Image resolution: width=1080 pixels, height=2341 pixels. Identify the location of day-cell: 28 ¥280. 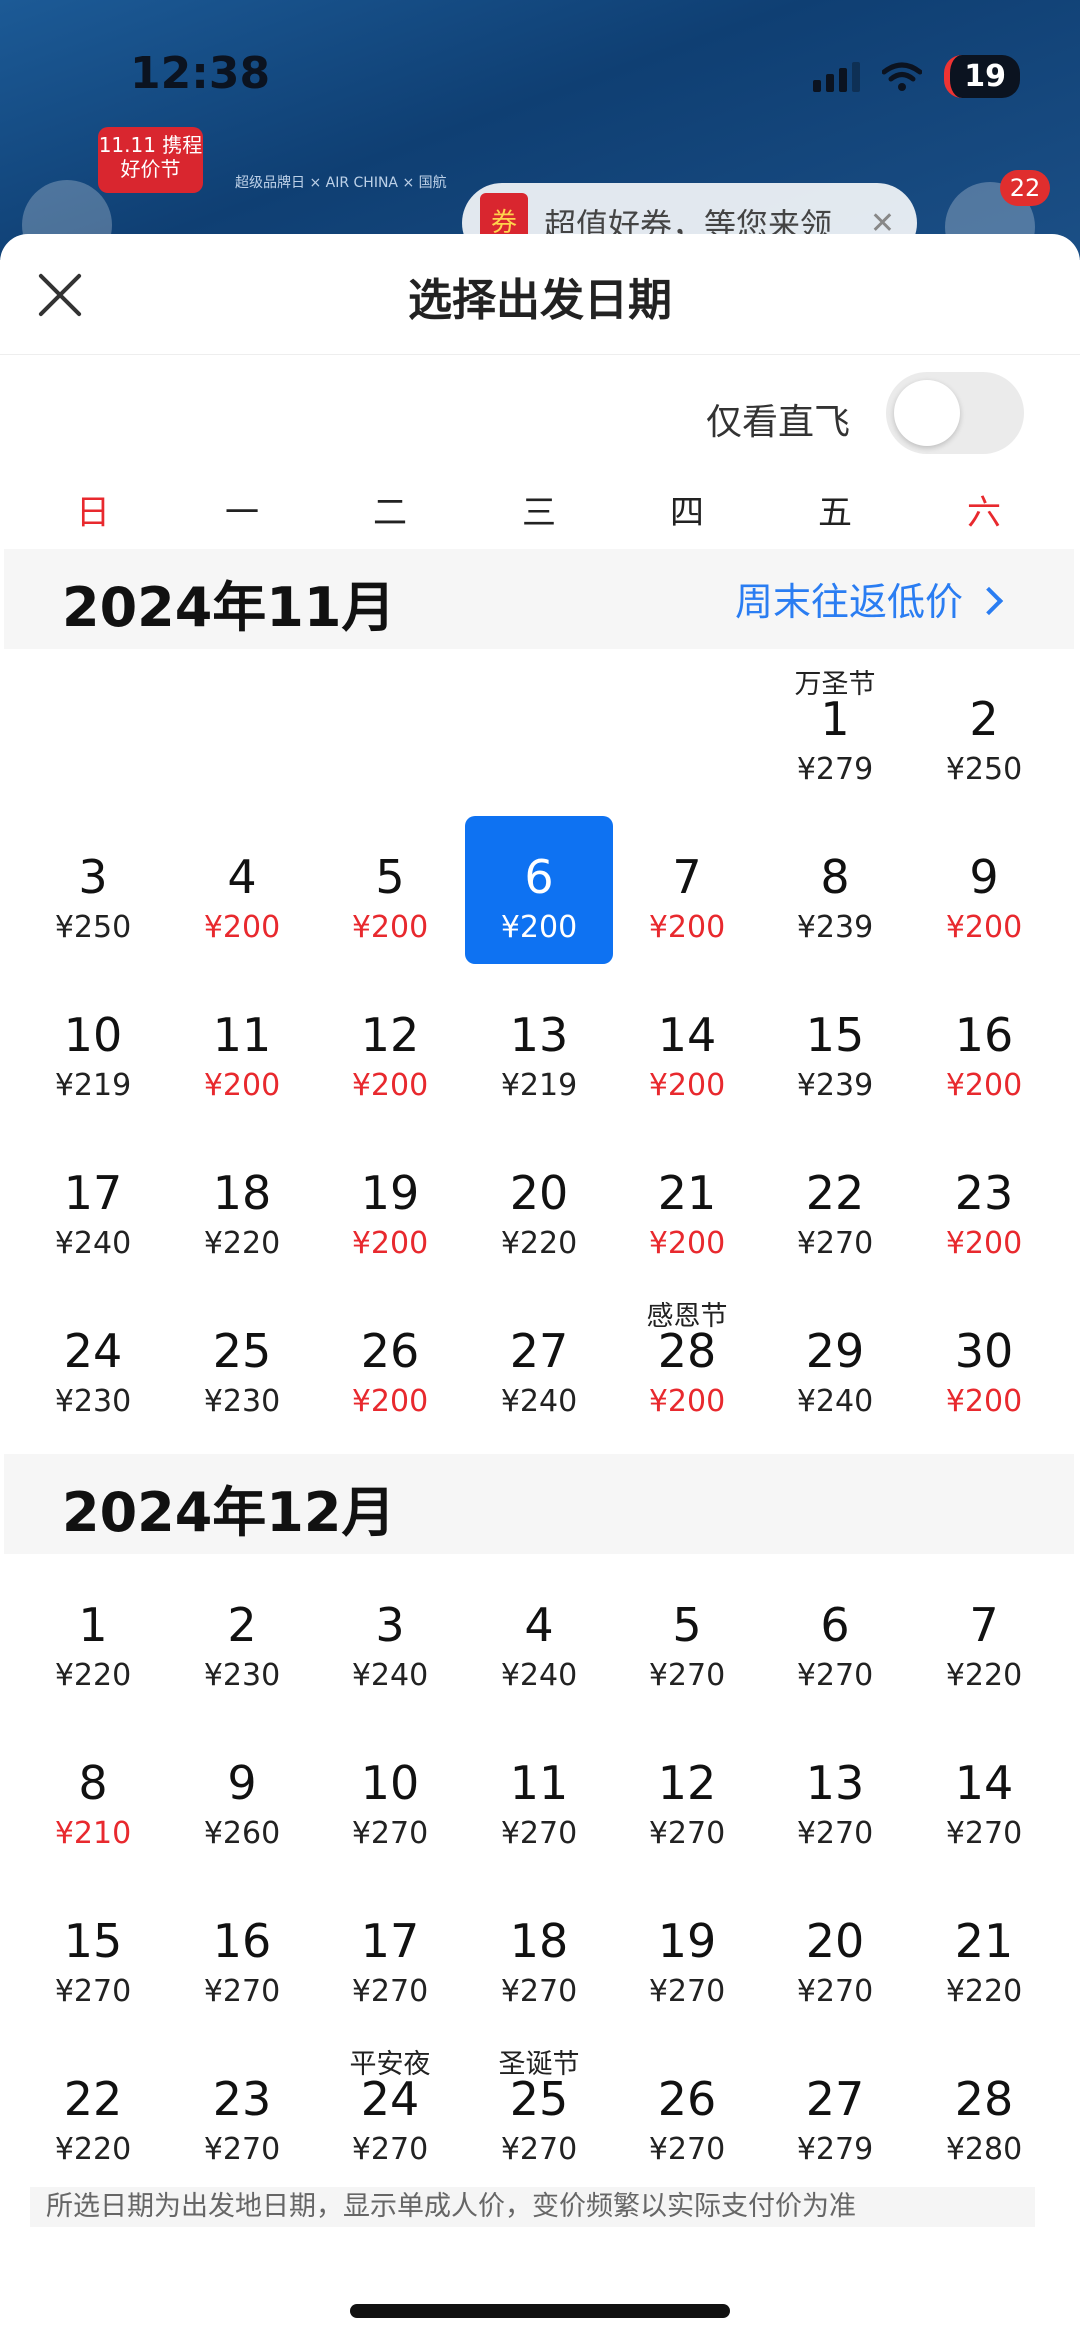
(984, 2112).